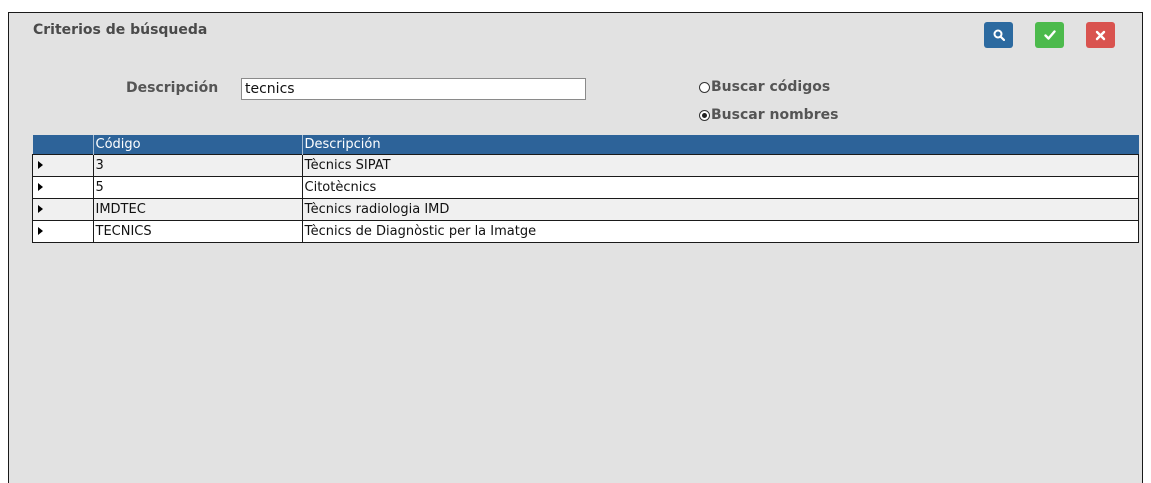 This screenshot has height=483, width=1151. Describe the element at coordinates (720, 145) in the screenshot. I see `column-header-description: Descripción` at that location.